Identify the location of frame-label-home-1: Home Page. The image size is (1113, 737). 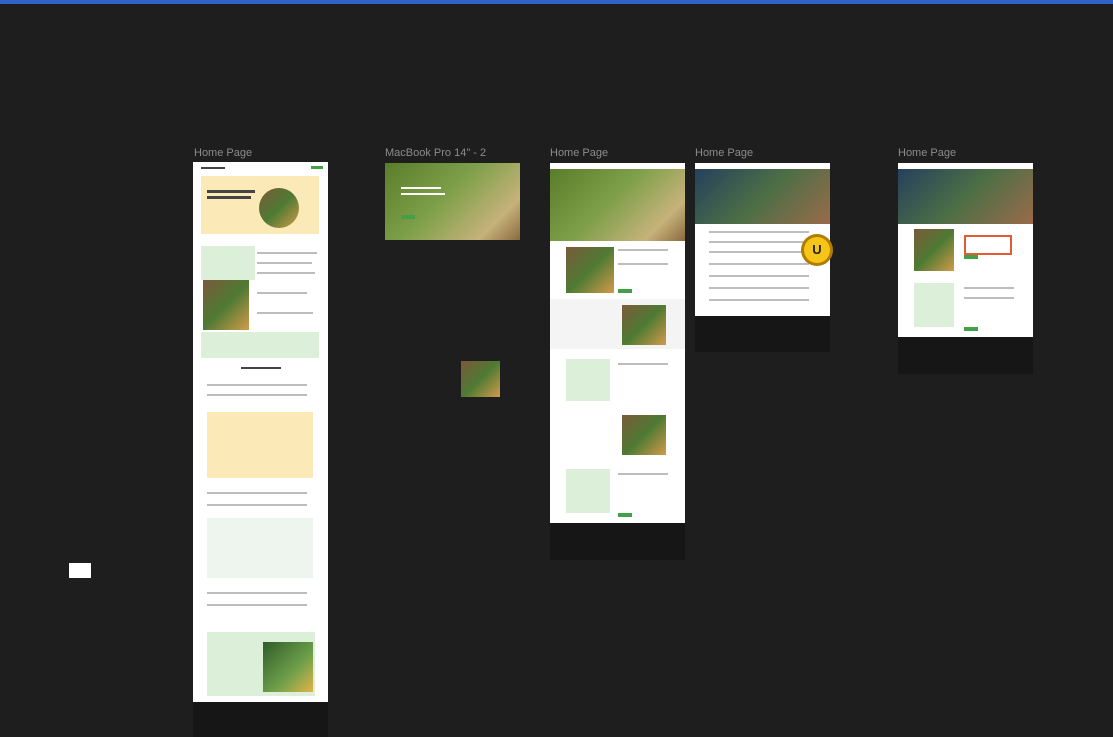
(223, 153).